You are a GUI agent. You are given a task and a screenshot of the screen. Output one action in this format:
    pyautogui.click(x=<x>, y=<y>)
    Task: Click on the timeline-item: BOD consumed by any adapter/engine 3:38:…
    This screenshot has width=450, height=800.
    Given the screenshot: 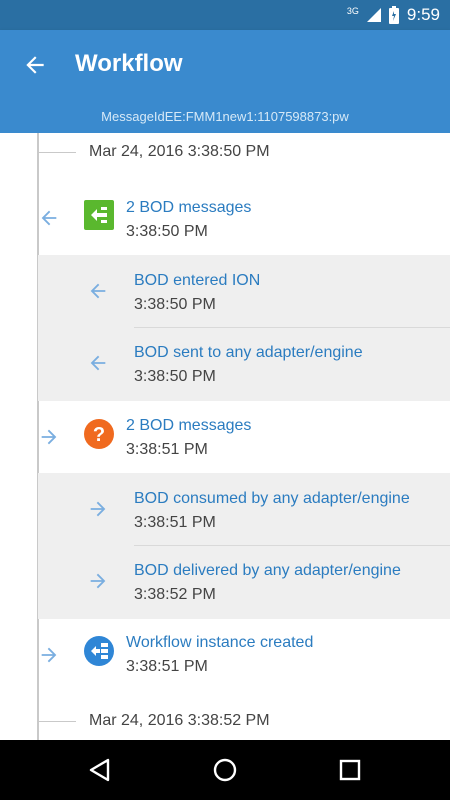 What is the action you would take?
    pyautogui.click(x=244, y=509)
    